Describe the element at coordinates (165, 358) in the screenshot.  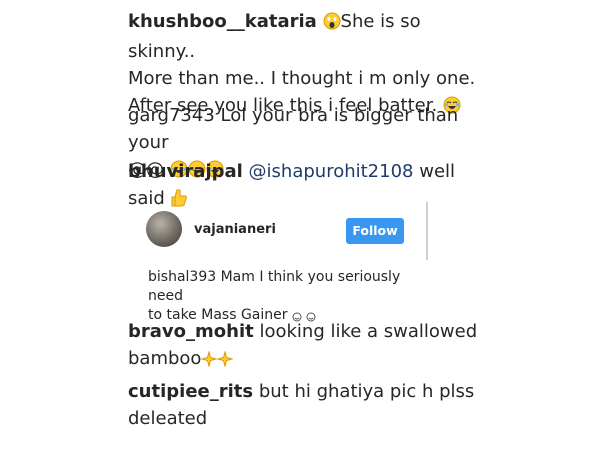
I see `comment-text-line2: bamboo` at that location.